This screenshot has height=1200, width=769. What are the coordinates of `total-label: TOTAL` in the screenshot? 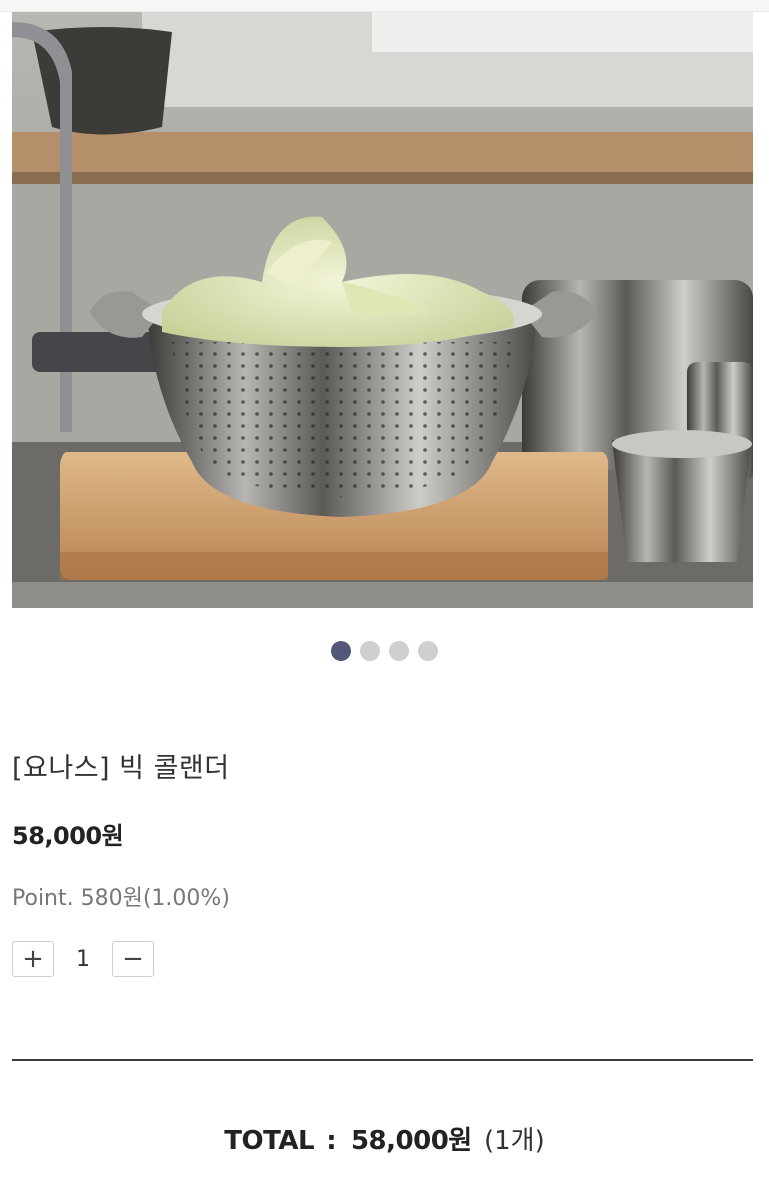 It's located at (269, 1141).